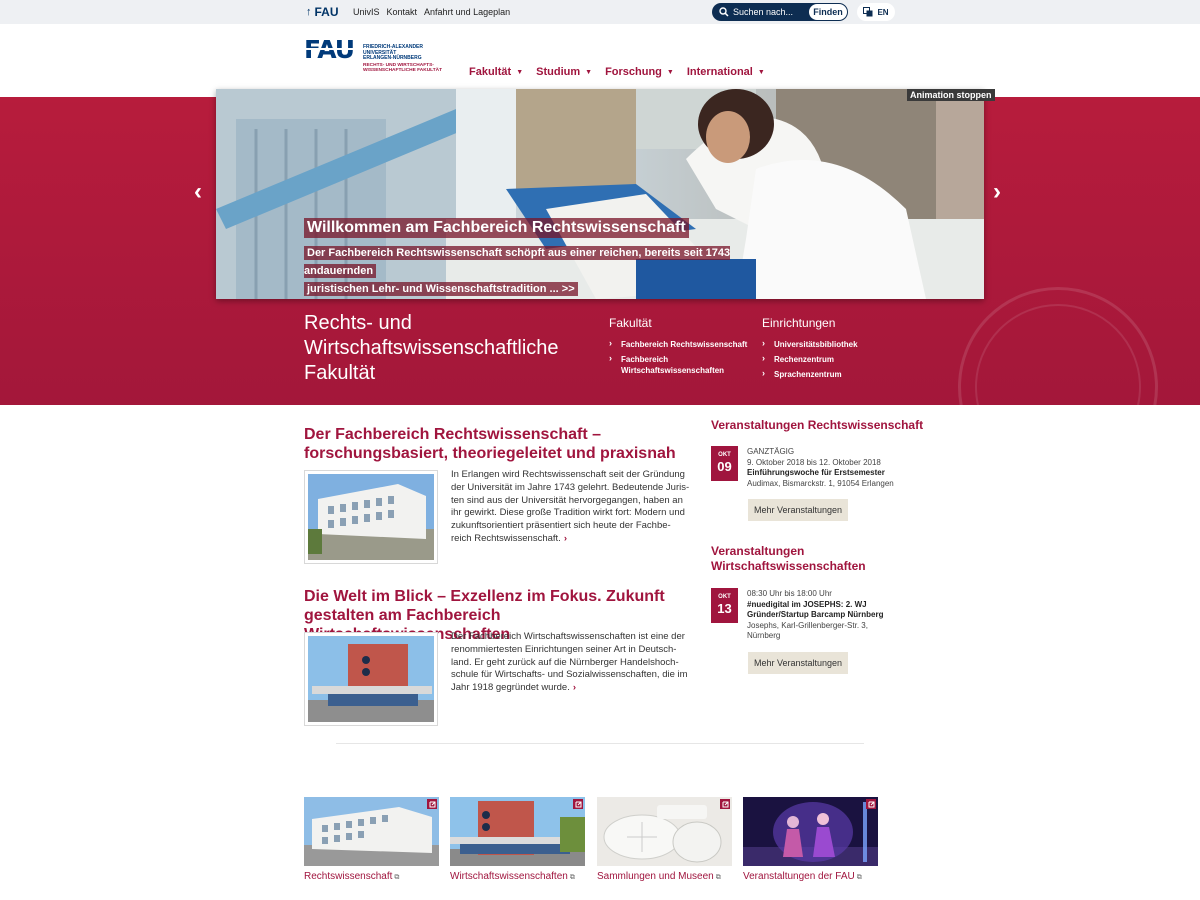  I want to click on article-image-wirtschaftswissenschaften, so click(371, 679).